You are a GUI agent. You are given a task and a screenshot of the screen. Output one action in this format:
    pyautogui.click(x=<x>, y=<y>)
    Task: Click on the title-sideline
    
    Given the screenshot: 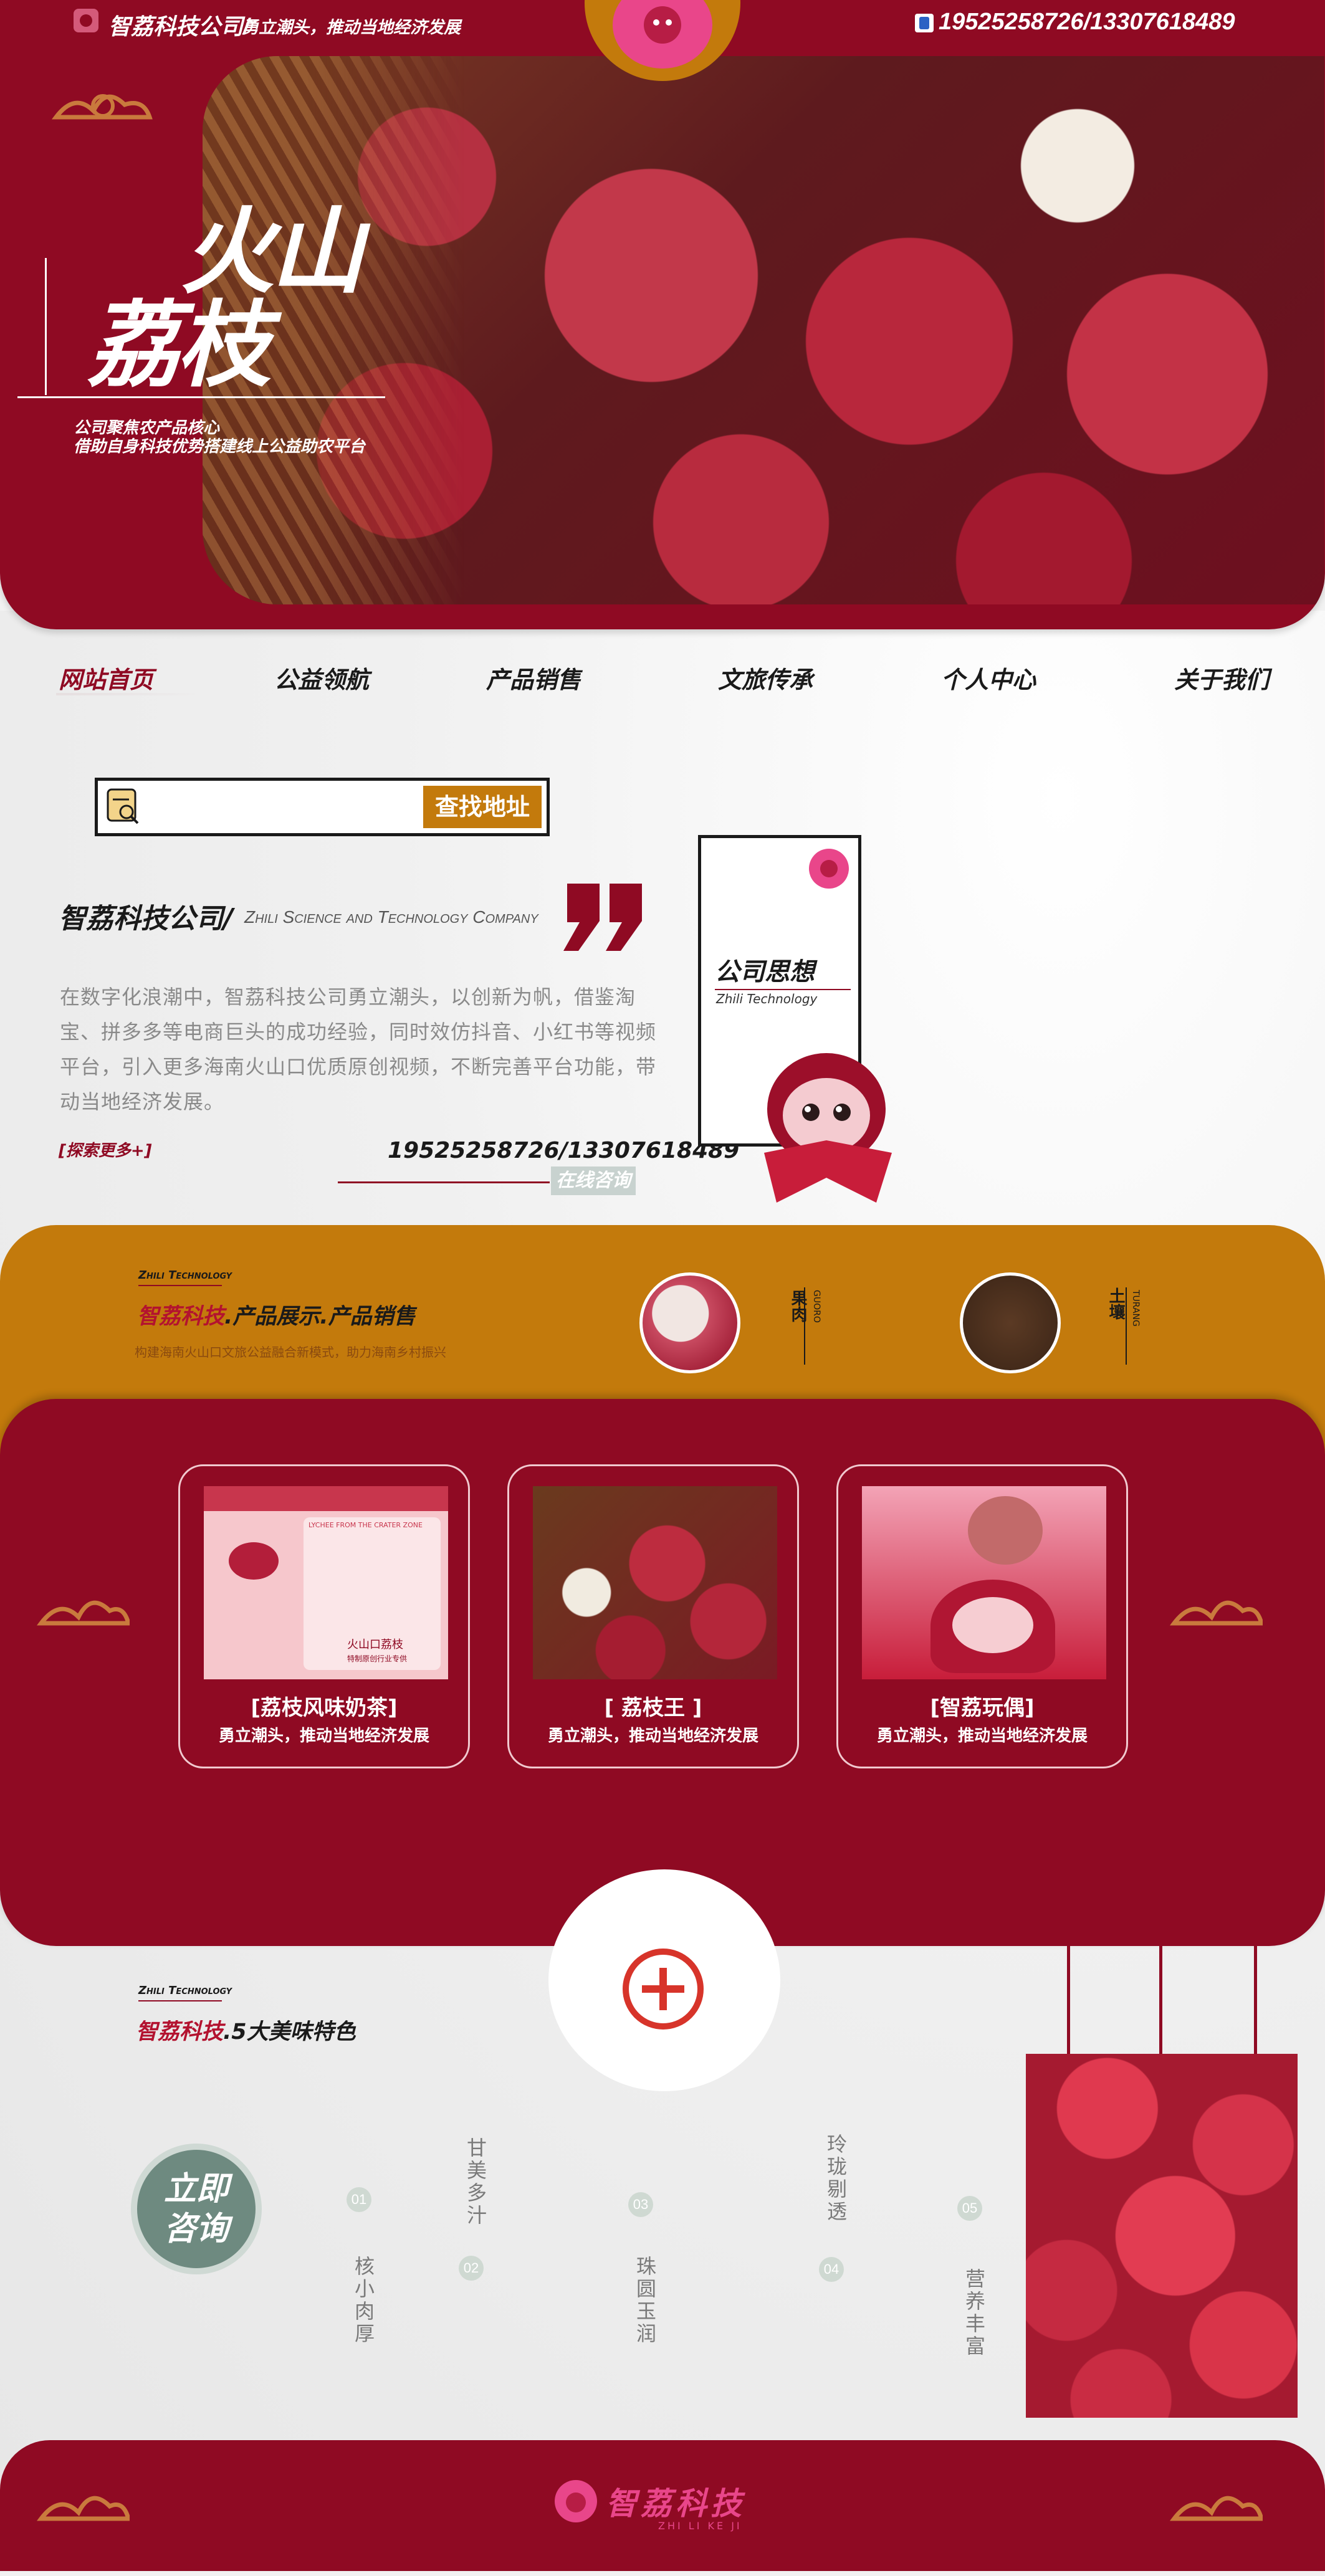 What is the action you would take?
    pyautogui.click(x=46, y=326)
    